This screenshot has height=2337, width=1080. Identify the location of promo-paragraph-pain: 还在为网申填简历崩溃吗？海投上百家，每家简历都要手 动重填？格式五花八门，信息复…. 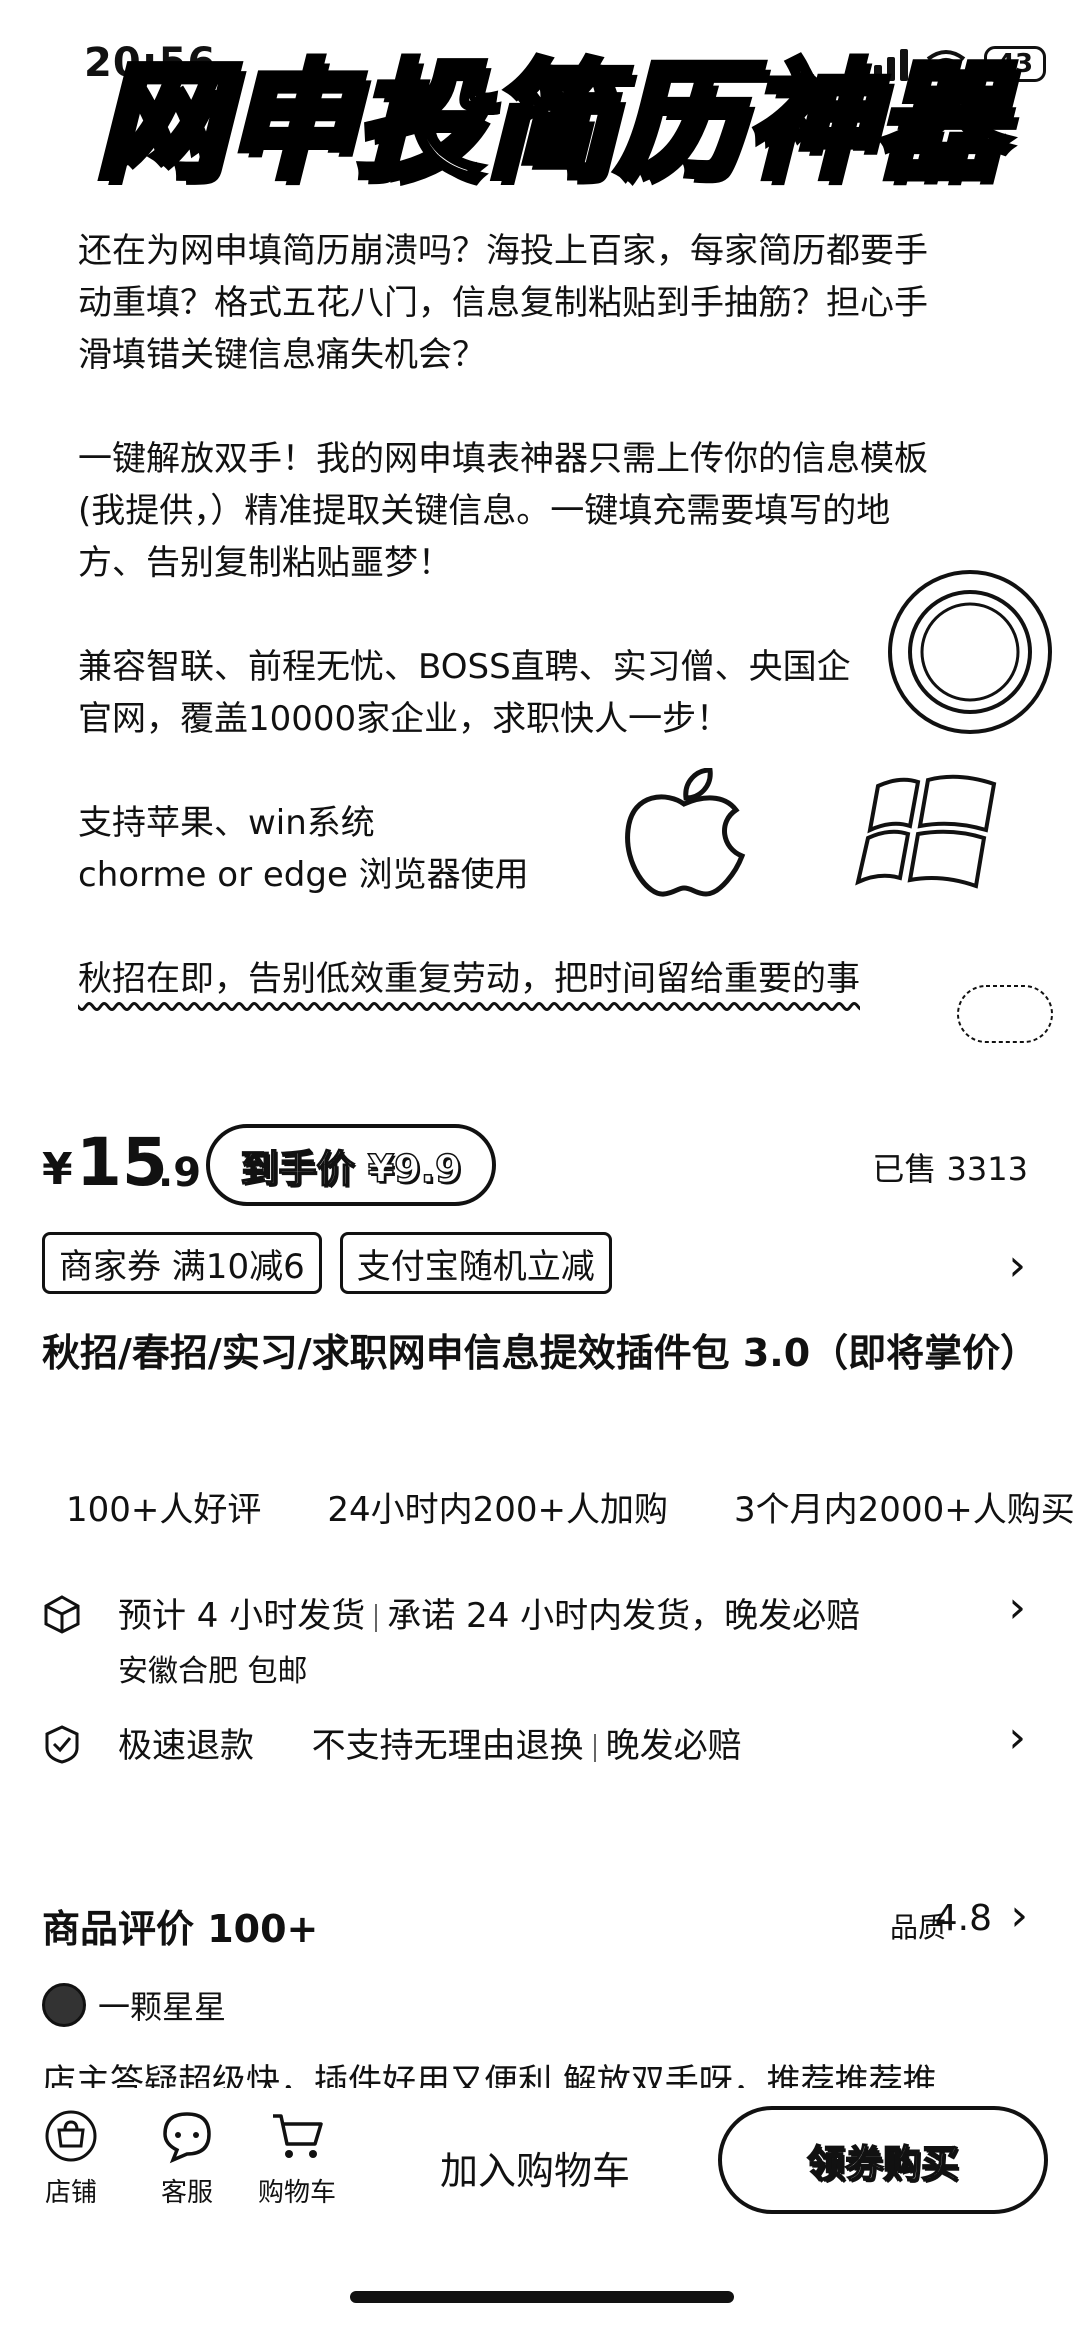
(503, 303).